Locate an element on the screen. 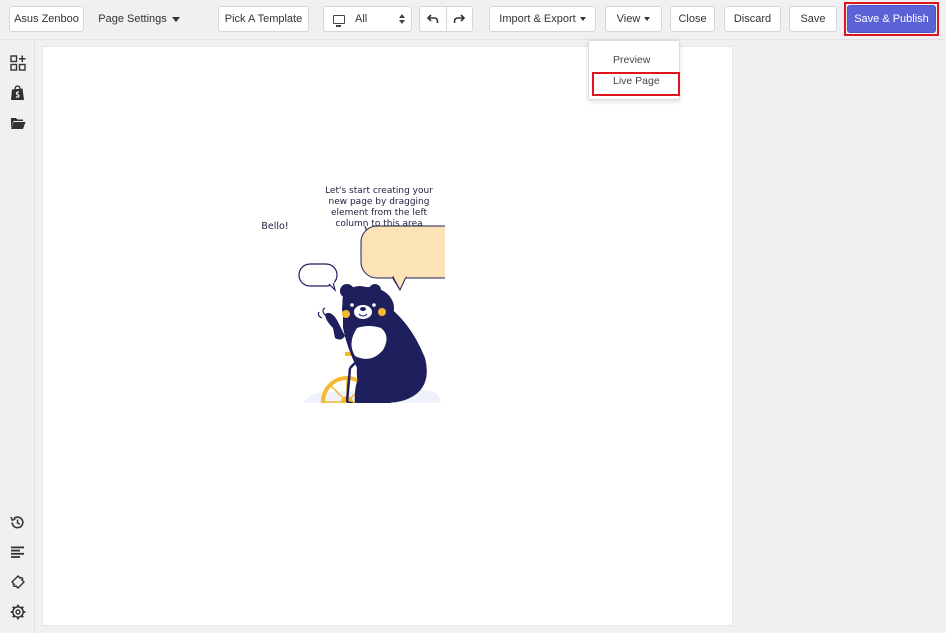 This screenshot has height=633, width=946. discard-label: Discard is located at coordinates (752, 19).